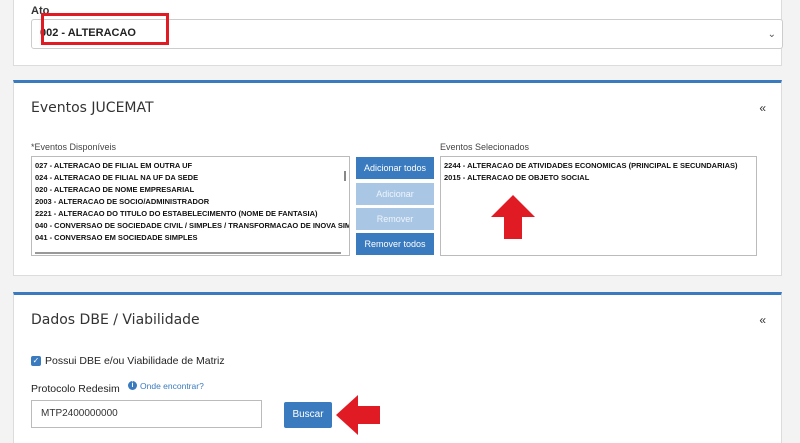 This screenshot has width=800, height=443. Describe the element at coordinates (485, 147) in the screenshot. I see `selected-label: Eventos Selecionados` at that location.